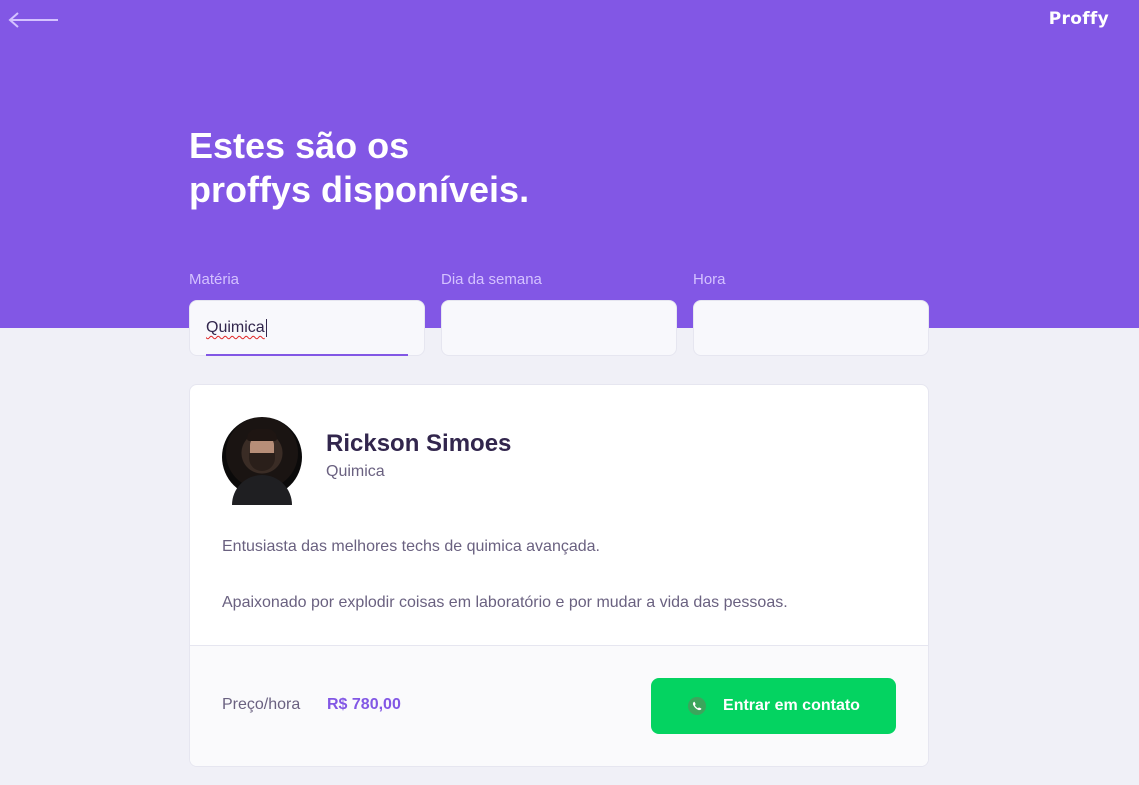  Describe the element at coordinates (307, 328) in the screenshot. I see `subject-input: Quimica` at that location.